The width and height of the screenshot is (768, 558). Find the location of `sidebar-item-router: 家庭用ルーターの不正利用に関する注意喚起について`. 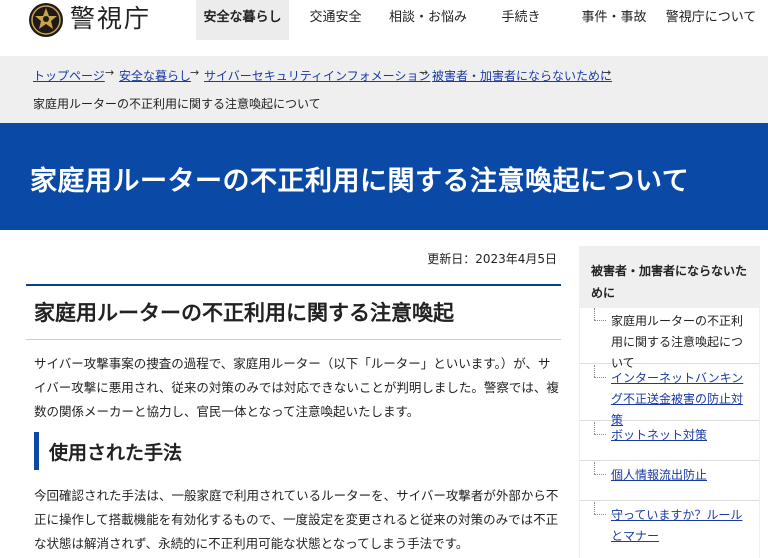

sidebar-item-router: 家庭用ルーターの不正利用に関する注意喚起について is located at coordinates (669, 339).